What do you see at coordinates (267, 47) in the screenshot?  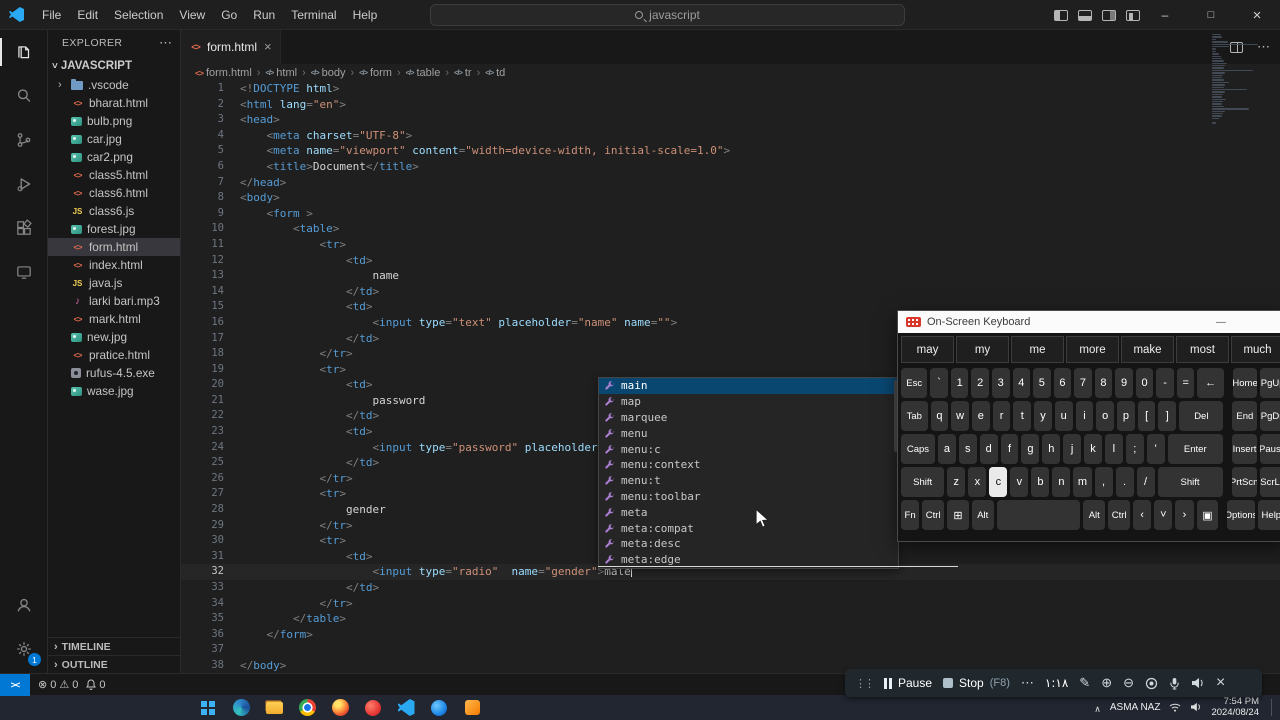 I see `tab-close-icon` at bounding box center [267, 47].